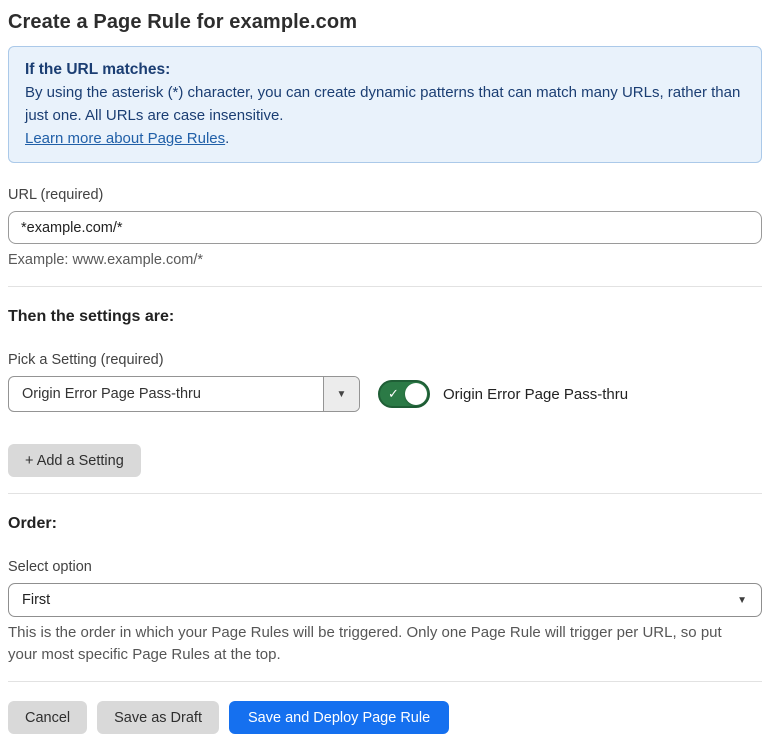 The width and height of the screenshot is (770, 734). What do you see at coordinates (106, 260) in the screenshot?
I see `url-example-helper: Example: www.example.com/*` at bounding box center [106, 260].